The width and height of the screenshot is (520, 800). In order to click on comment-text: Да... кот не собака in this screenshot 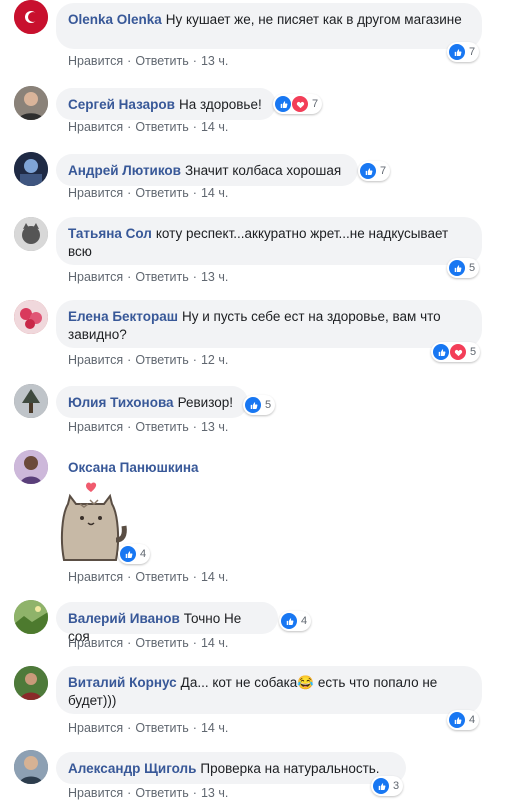, I will do `click(239, 682)`.